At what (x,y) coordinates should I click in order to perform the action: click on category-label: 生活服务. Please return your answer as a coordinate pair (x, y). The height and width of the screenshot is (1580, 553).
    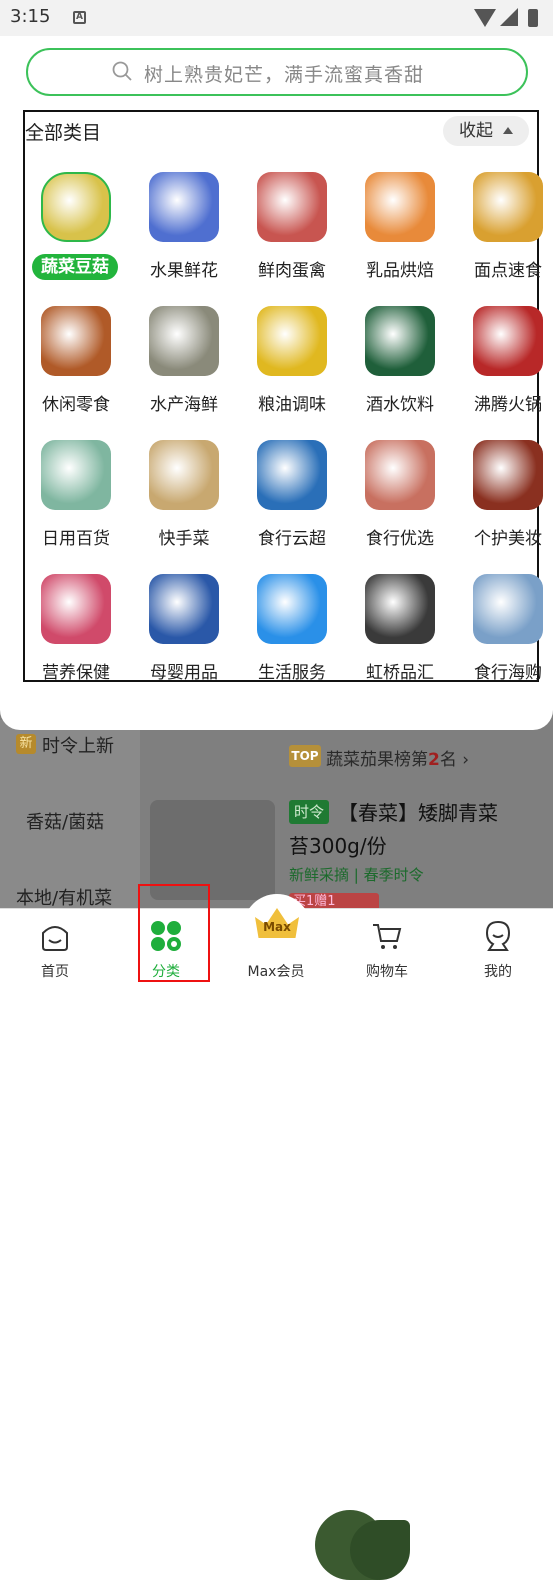
    Looking at the image, I should click on (292, 673).